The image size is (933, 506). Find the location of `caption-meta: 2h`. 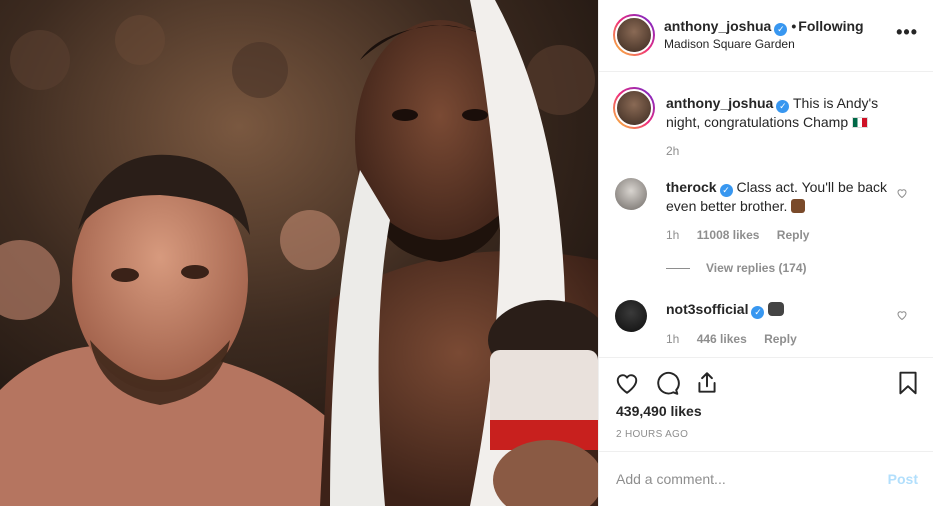

caption-meta: 2h is located at coordinates (679, 151).